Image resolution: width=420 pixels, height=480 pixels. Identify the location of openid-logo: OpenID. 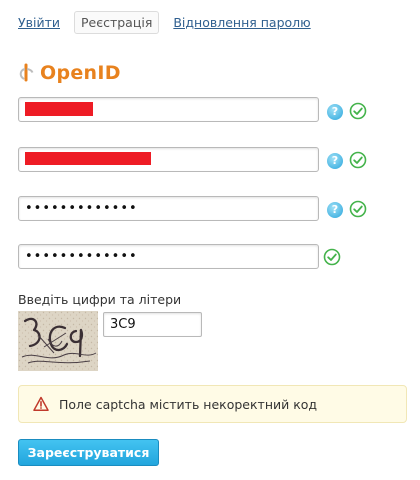
(69, 73).